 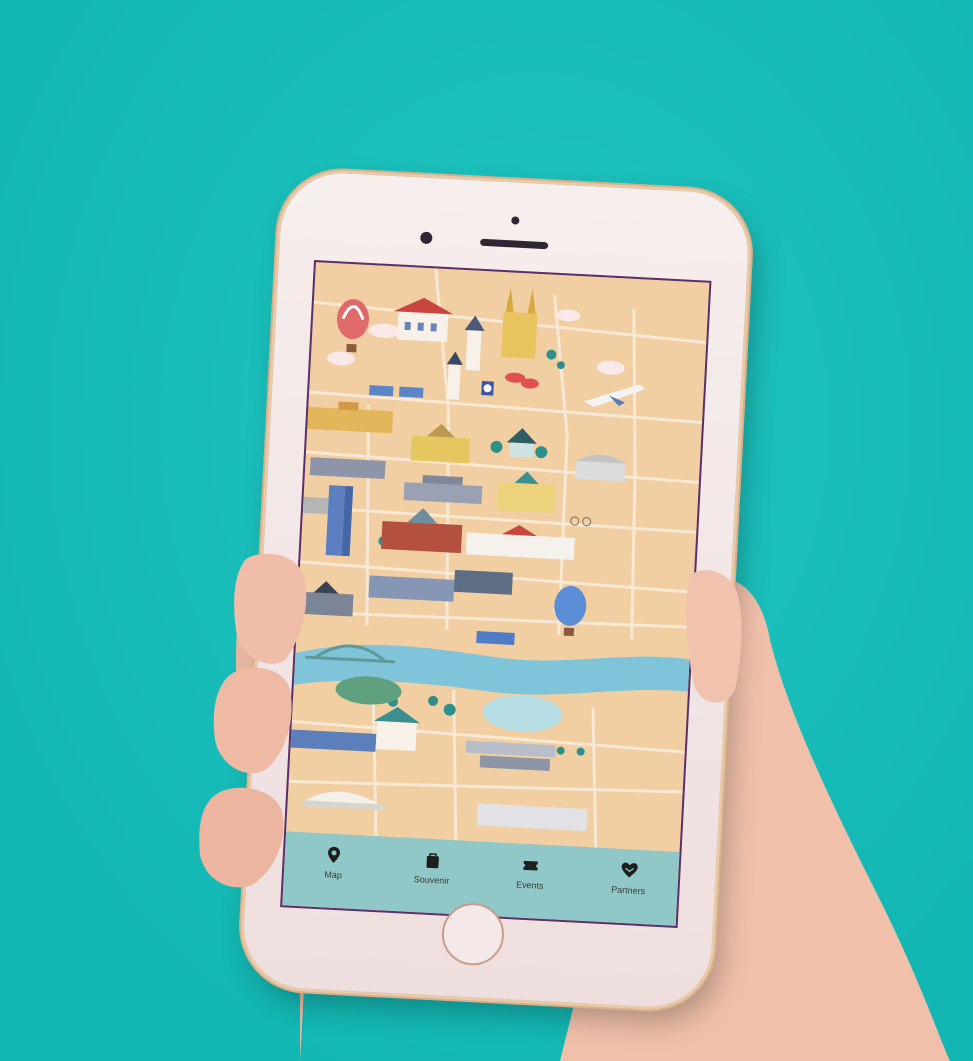 I want to click on pagoda-building, so click(x=325, y=599).